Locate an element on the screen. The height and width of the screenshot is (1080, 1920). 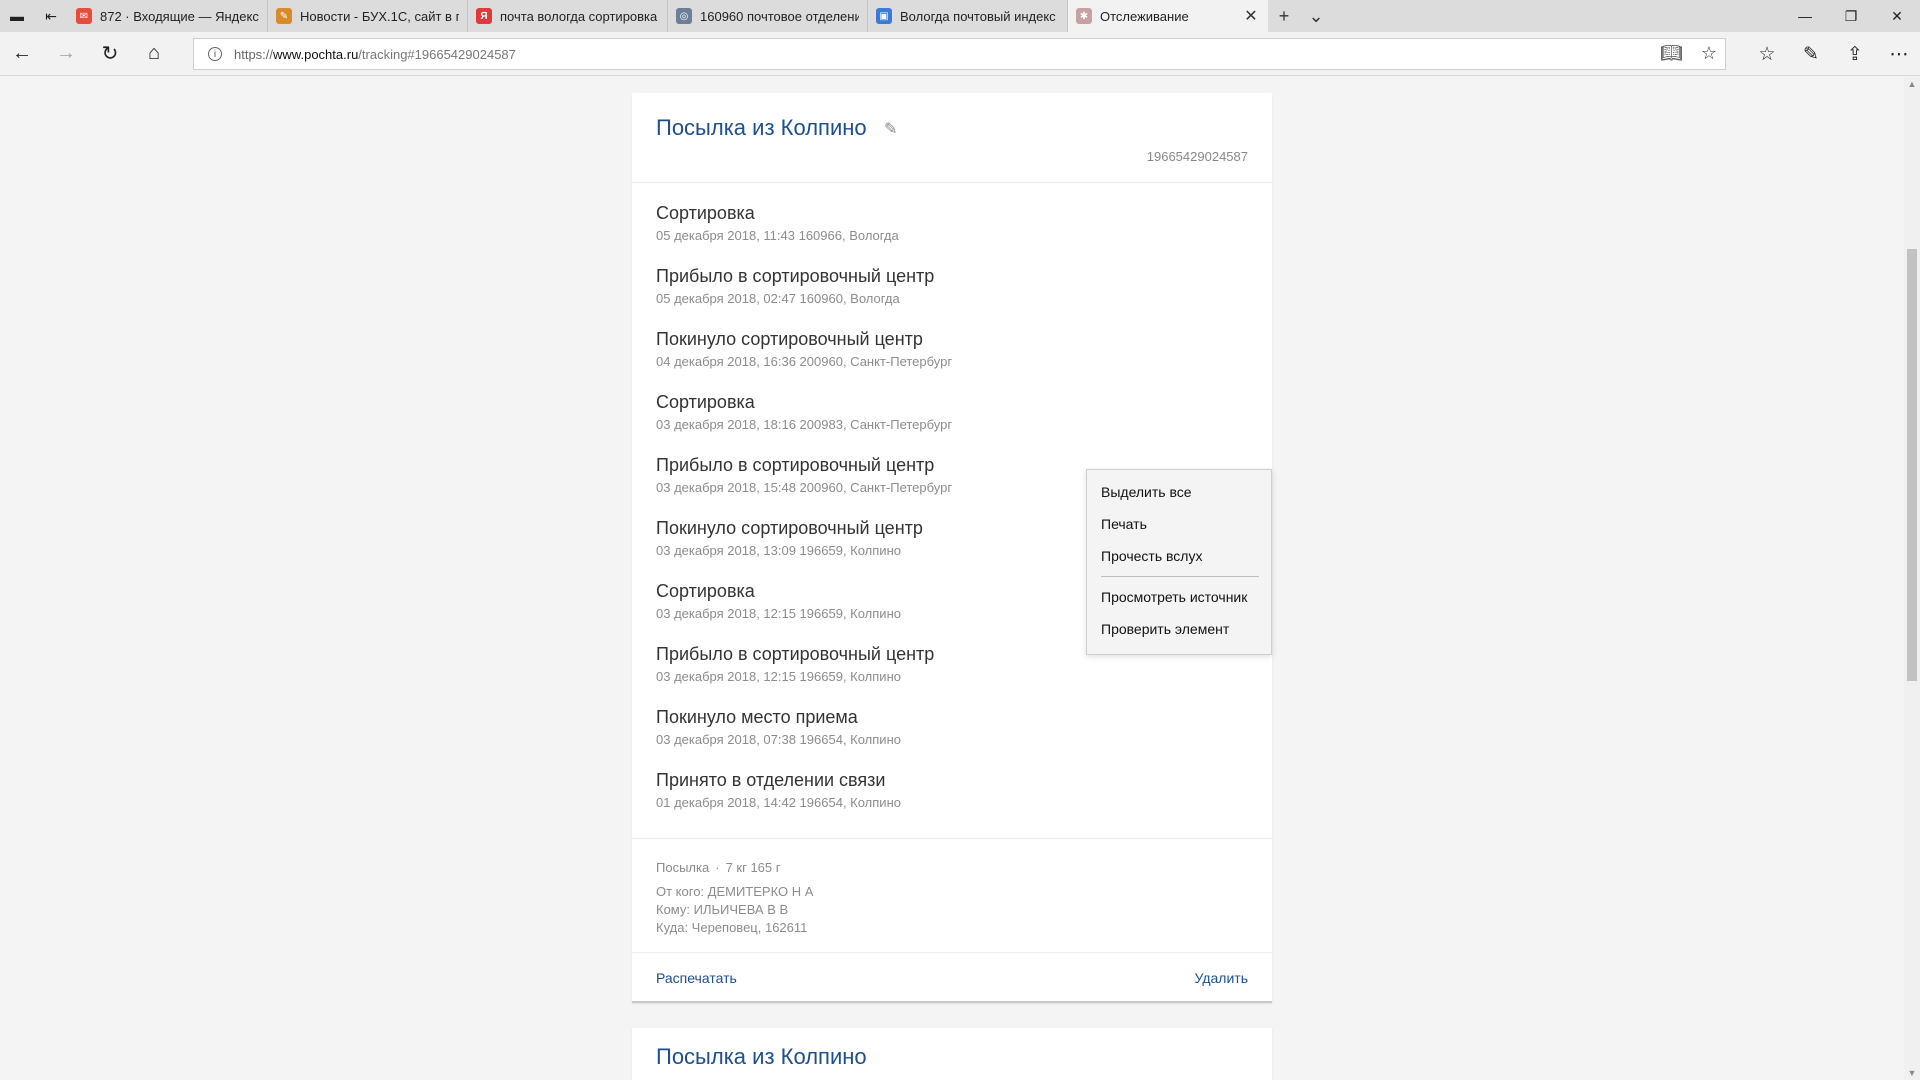
new-tab-icon: + is located at coordinates (1284, 16).